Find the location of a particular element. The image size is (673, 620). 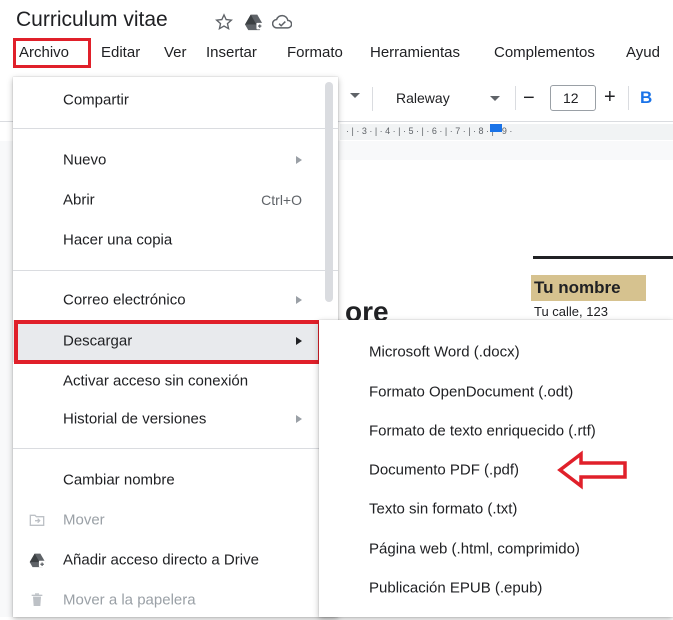

download-rtf: Formato de texto enriquecido (.rtf) is located at coordinates (496, 431).